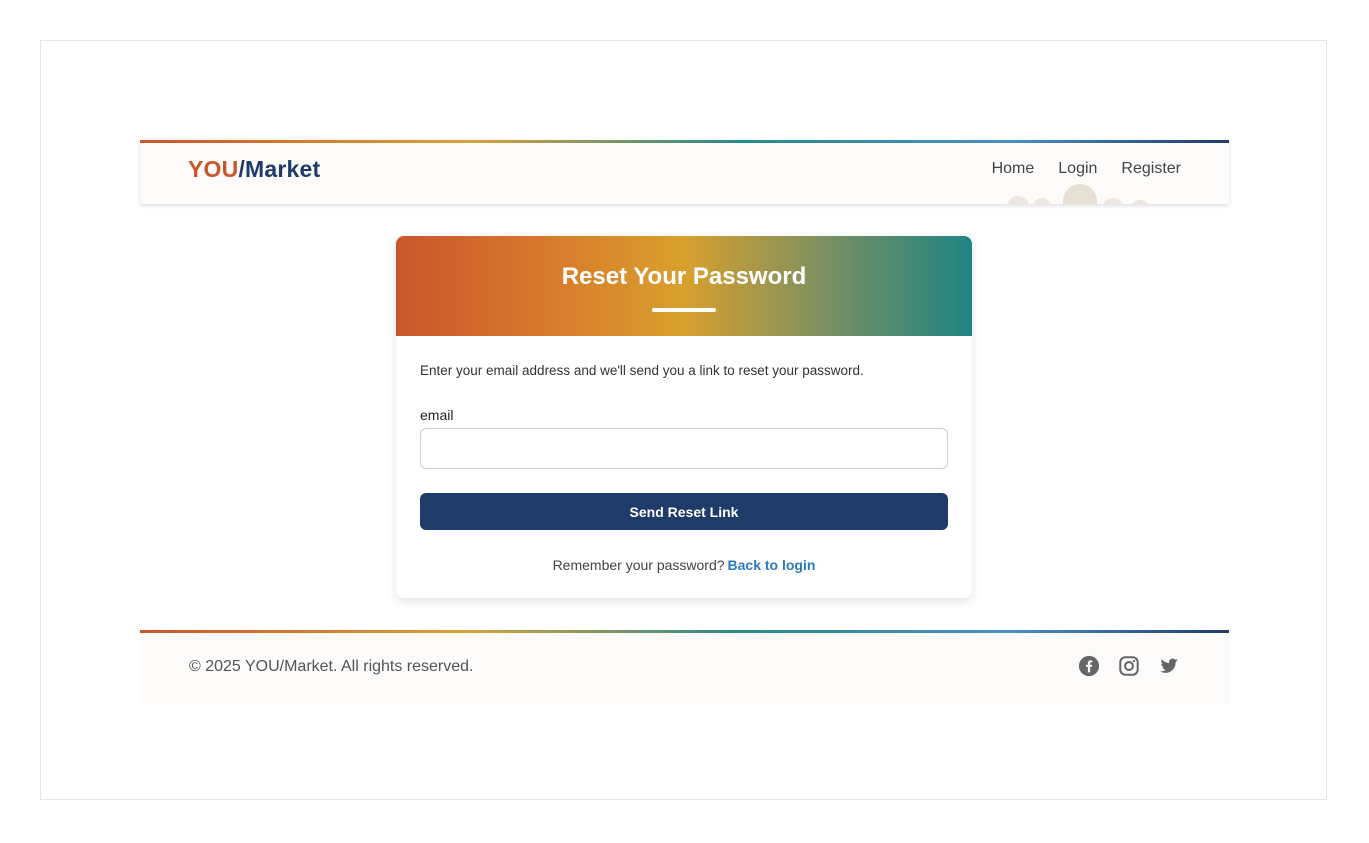 The image size is (1369, 843). Describe the element at coordinates (684, 667) in the screenshot. I see `site-footer: © 2025 YOU/Market. All rights reserved.` at that location.